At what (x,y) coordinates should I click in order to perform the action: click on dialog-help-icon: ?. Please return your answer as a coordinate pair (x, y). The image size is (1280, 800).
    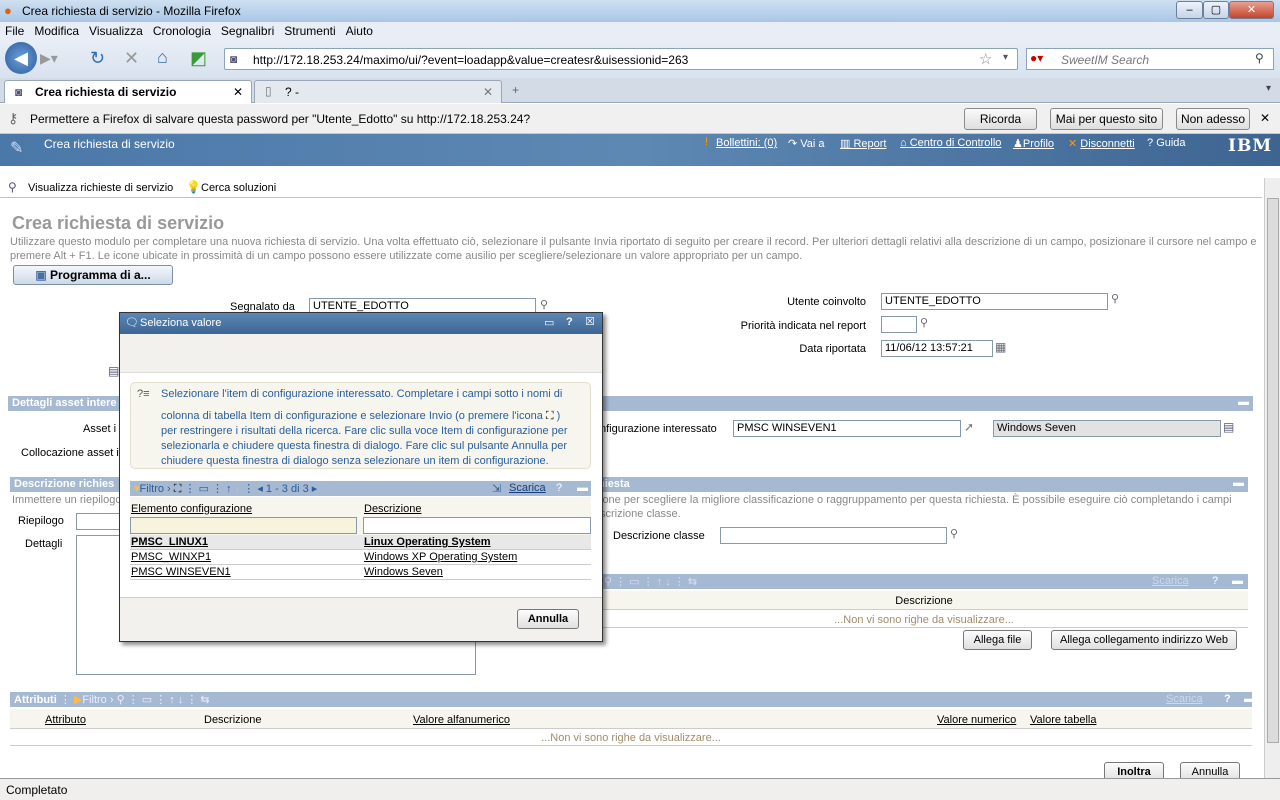
    Looking at the image, I should click on (569, 322).